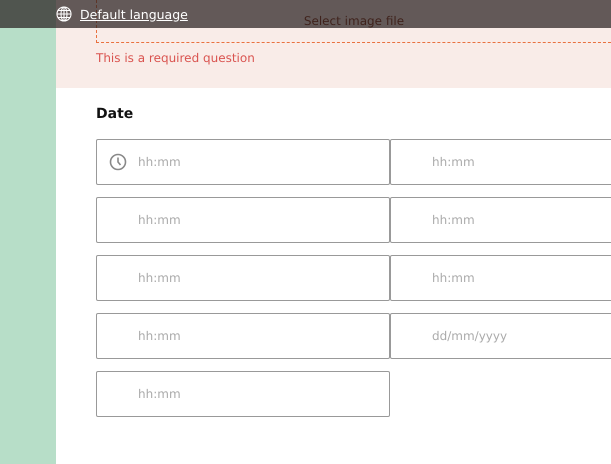  Describe the element at coordinates (118, 162) in the screenshot. I see `clock-icon` at that location.